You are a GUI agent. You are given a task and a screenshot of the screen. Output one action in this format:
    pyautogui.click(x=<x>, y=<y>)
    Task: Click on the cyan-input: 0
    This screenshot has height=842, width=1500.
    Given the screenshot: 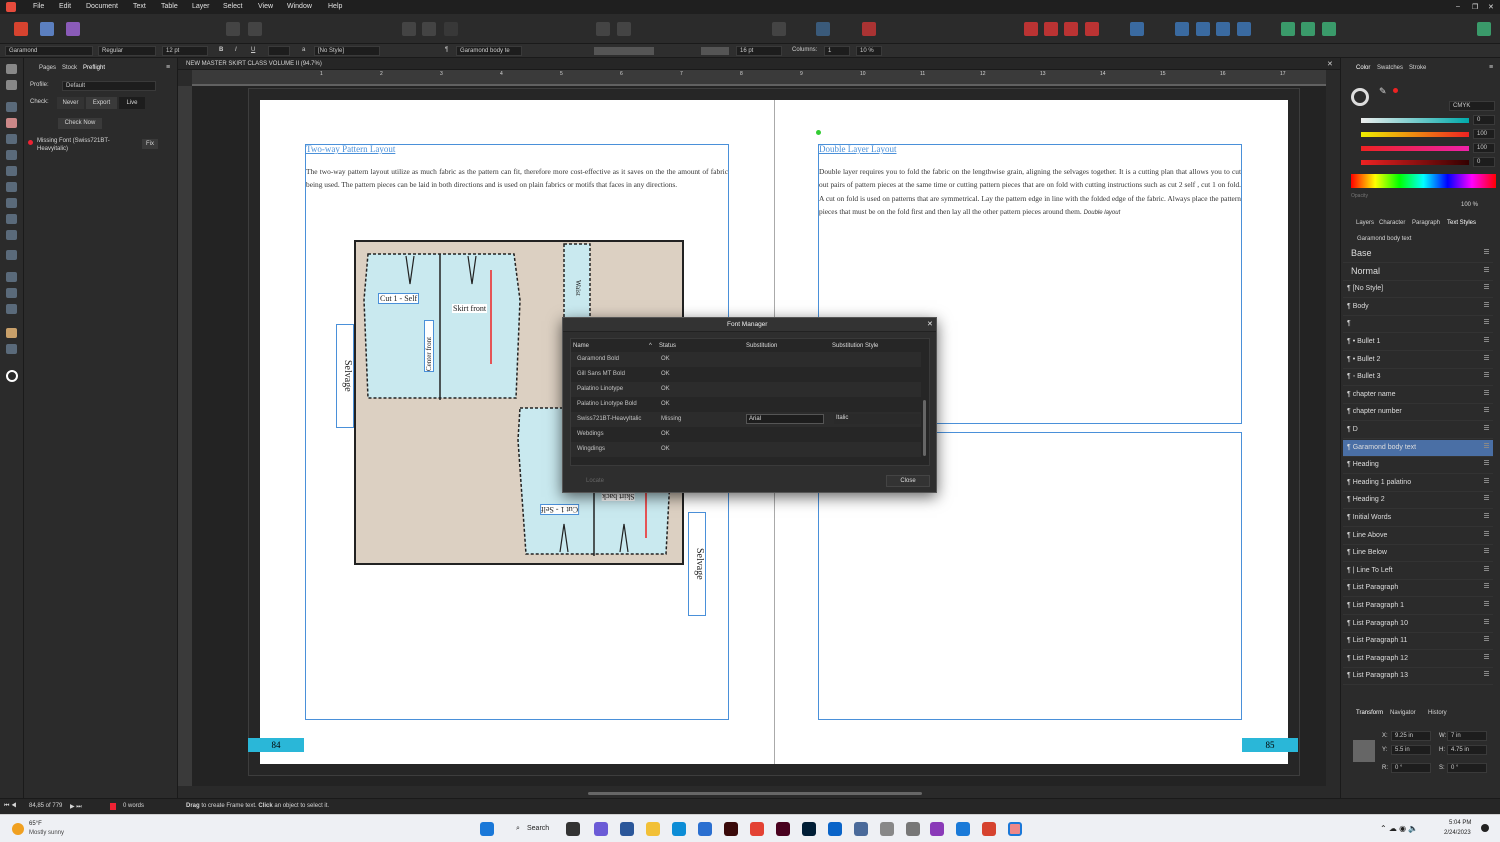 What is the action you would take?
    pyautogui.click(x=1484, y=120)
    